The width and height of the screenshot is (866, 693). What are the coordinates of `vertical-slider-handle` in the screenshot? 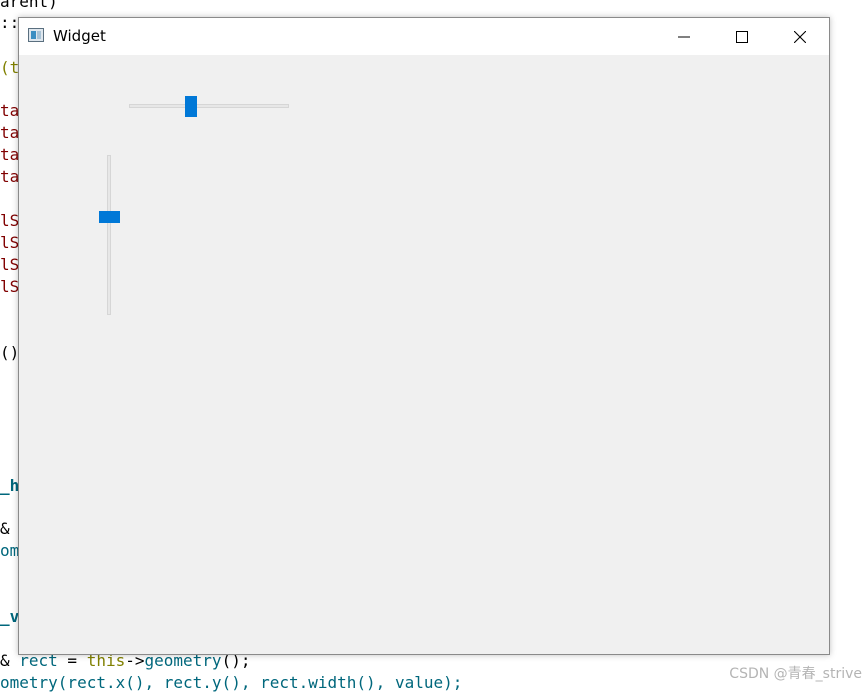 It's located at (109, 217).